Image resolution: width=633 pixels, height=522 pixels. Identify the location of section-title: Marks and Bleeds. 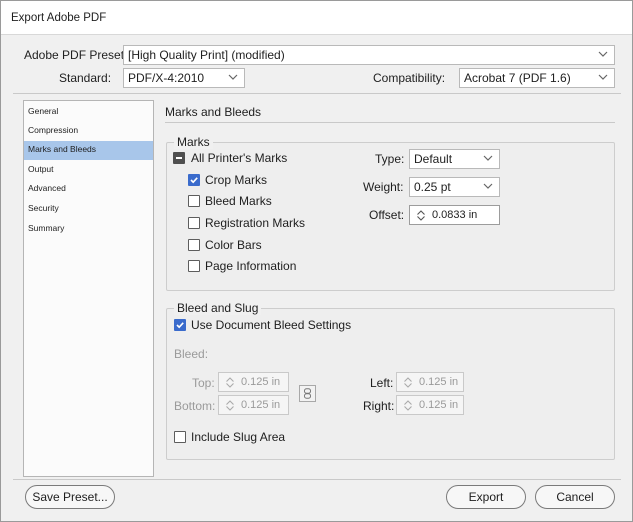
(213, 112).